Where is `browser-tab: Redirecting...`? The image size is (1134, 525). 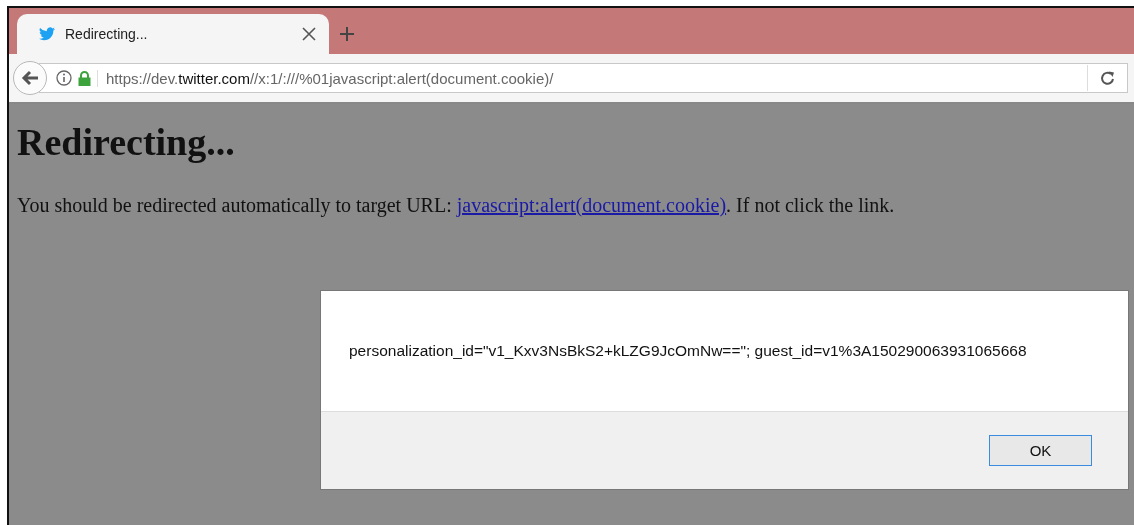 browser-tab: Redirecting... is located at coordinates (173, 34).